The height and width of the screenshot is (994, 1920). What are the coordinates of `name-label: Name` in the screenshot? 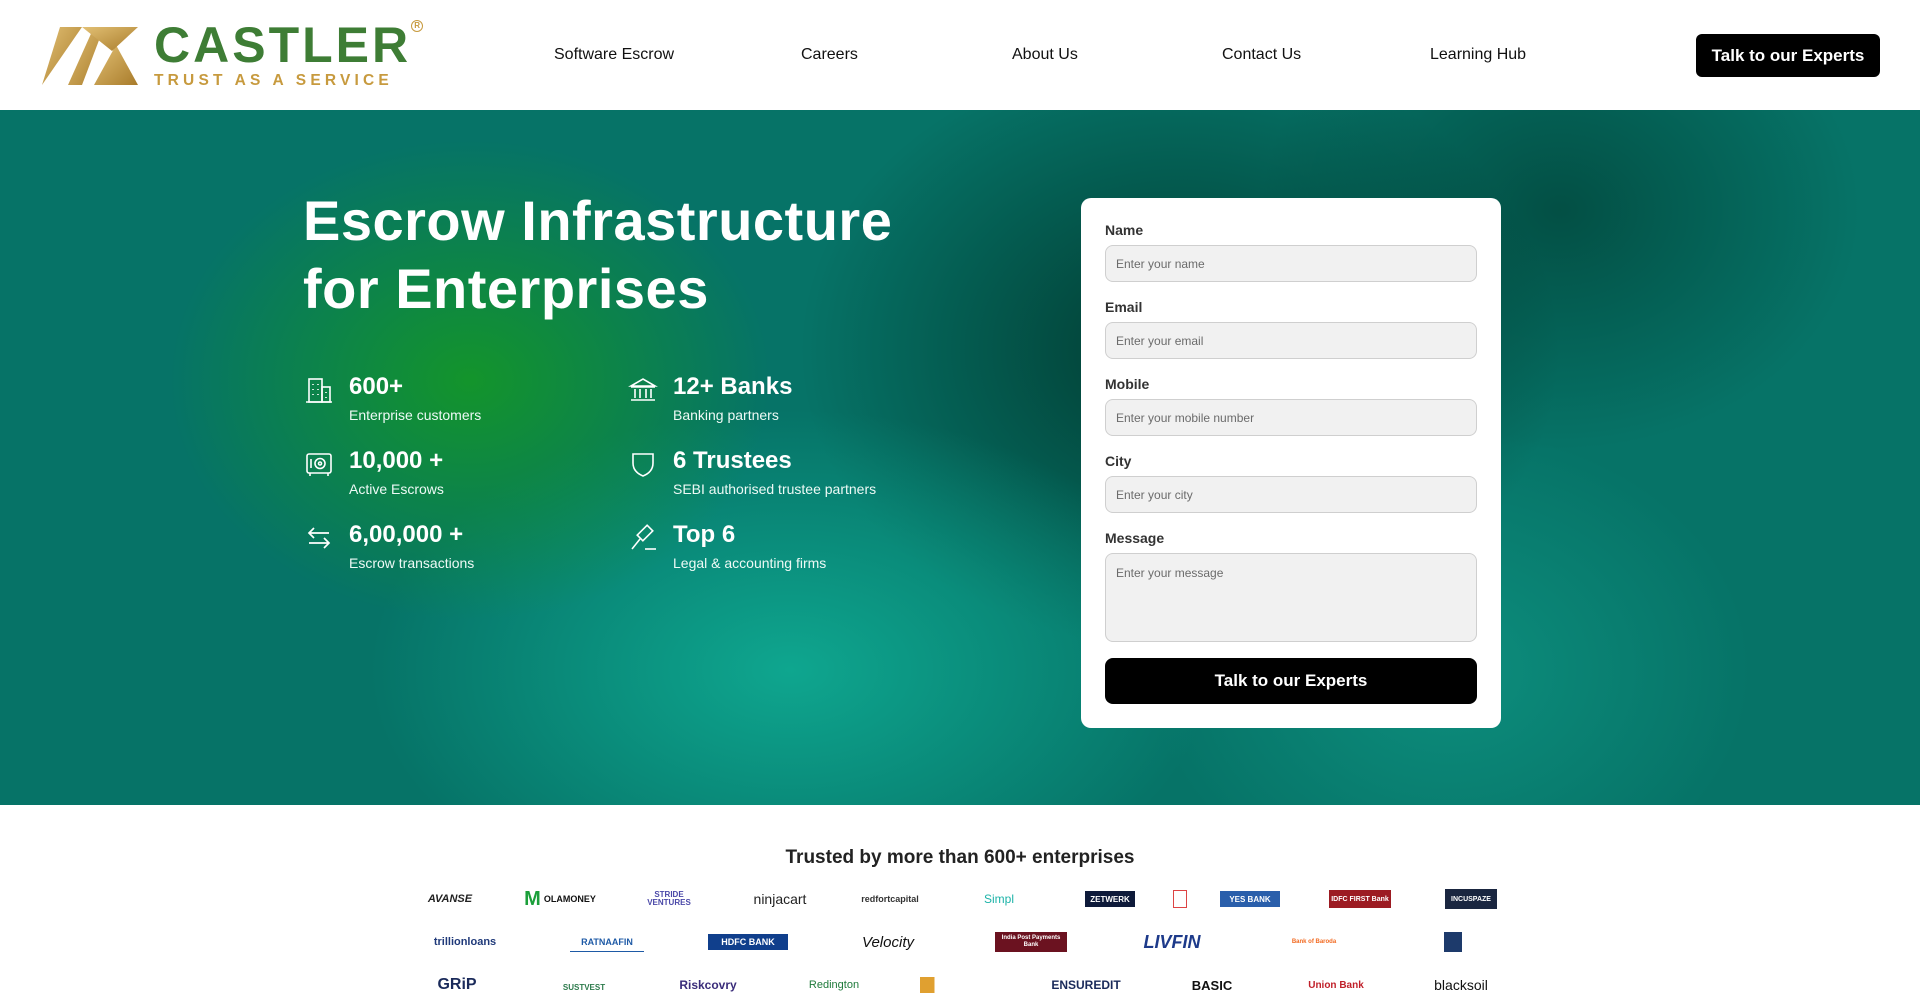 It's located at (1124, 230).